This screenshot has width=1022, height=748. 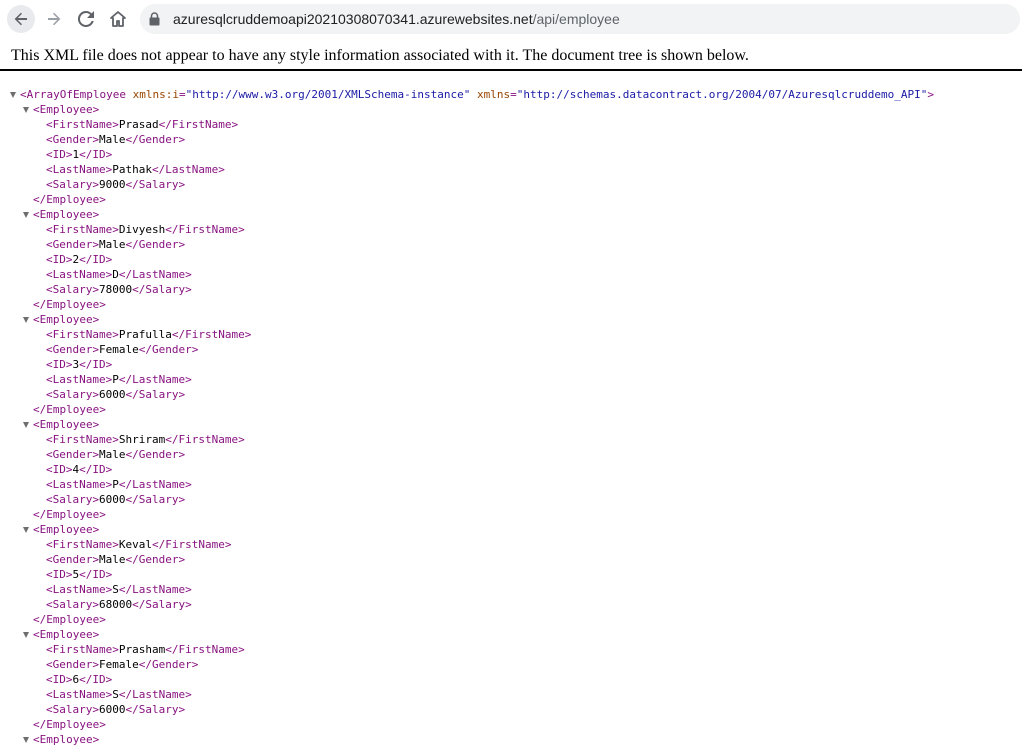 What do you see at coordinates (118, 19) in the screenshot?
I see `home-button` at bounding box center [118, 19].